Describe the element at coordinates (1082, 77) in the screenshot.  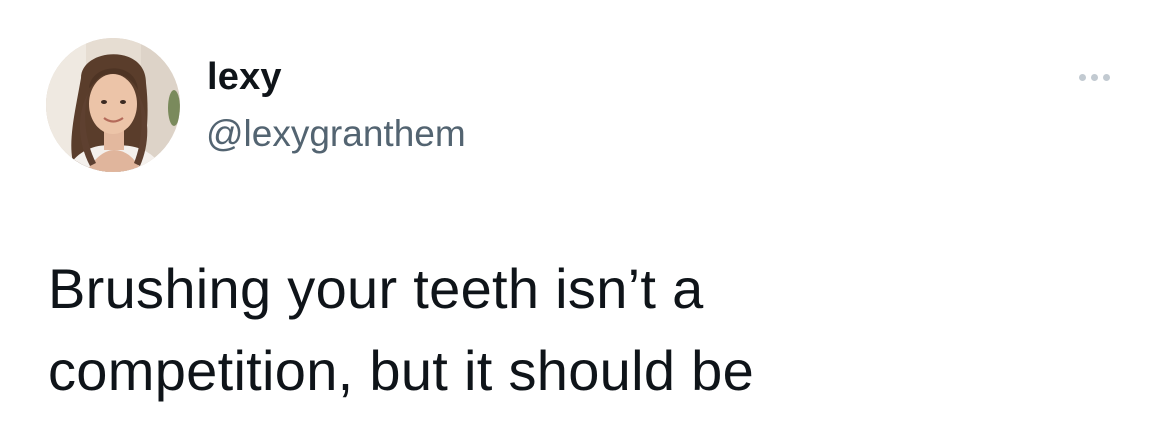
I see `more-horizontal-icon` at that location.